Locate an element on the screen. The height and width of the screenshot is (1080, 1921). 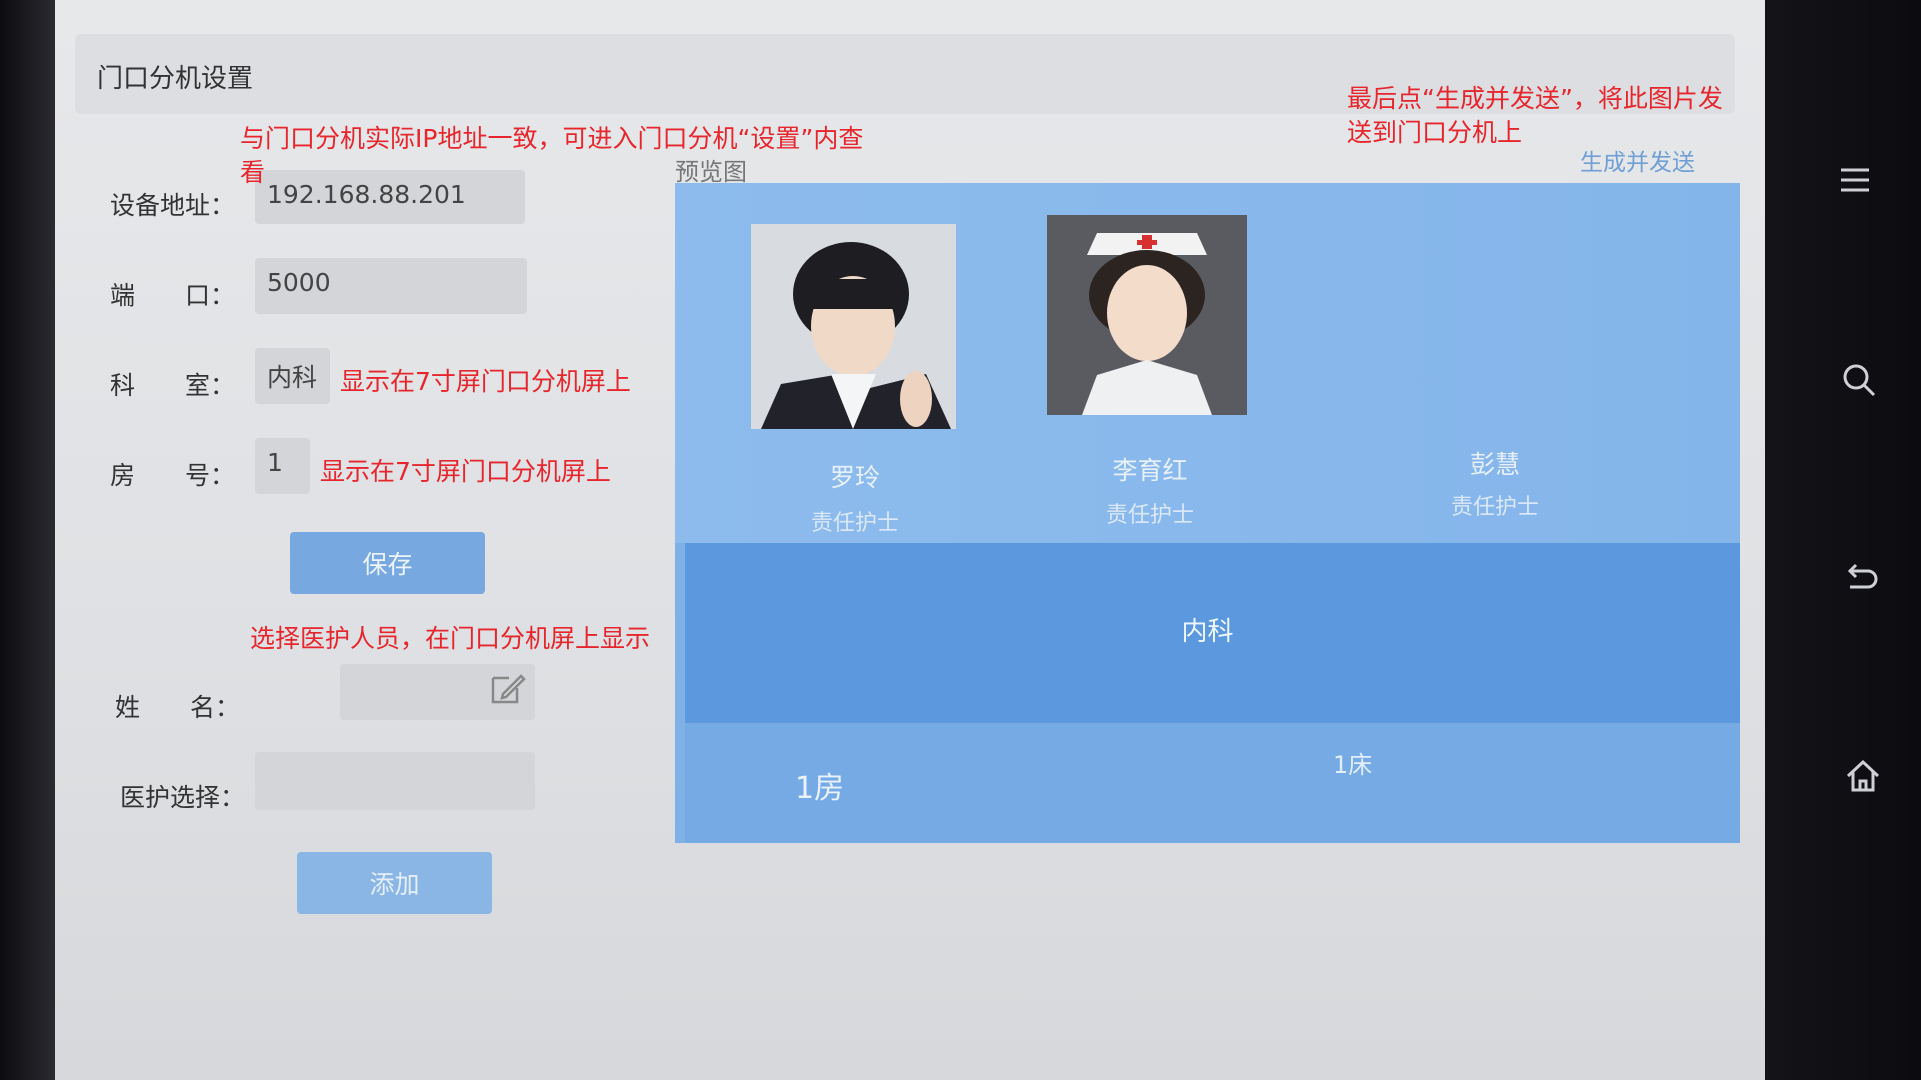
nurse-role-2: 责任护士 is located at coordinates (1149, 515).